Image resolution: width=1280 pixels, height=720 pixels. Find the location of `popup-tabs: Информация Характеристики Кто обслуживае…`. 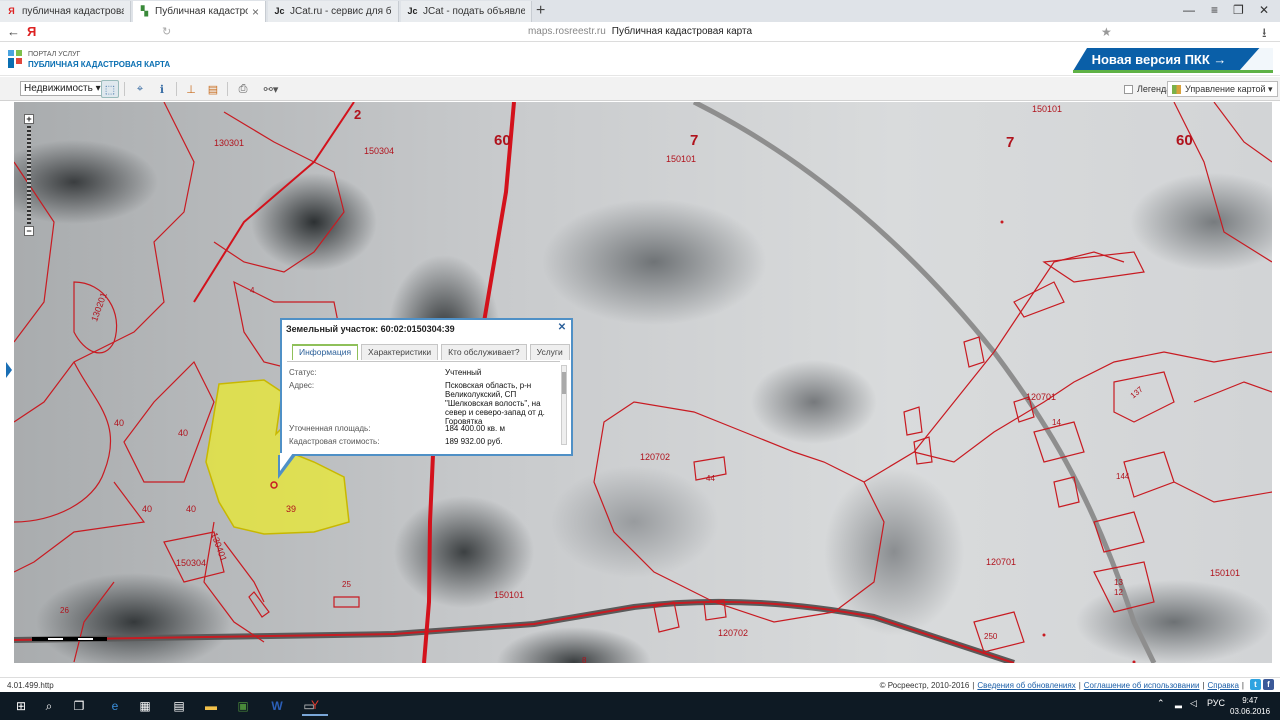

popup-tabs: Информация Характеристики Кто обслуживае… is located at coordinates (431, 352).